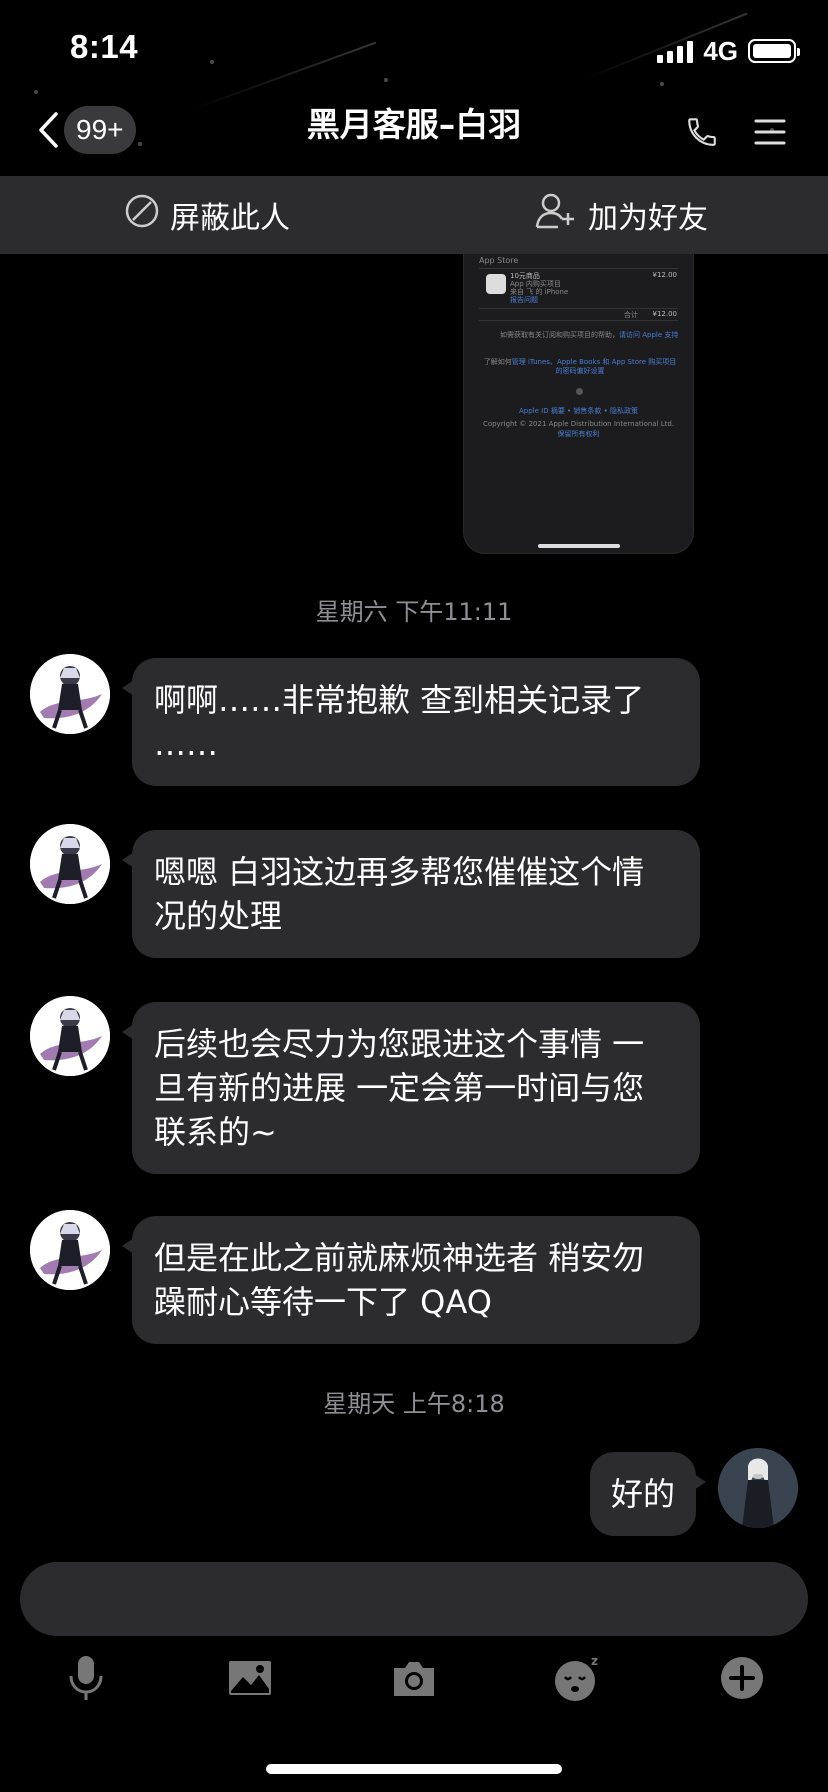 This screenshot has height=1792, width=828. What do you see at coordinates (411, 1280) in the screenshot?
I see `message-bubble: 但是在此之前就麻烦神选者 稍安勿 躁耐心等待一下了 QAQ` at bounding box center [411, 1280].